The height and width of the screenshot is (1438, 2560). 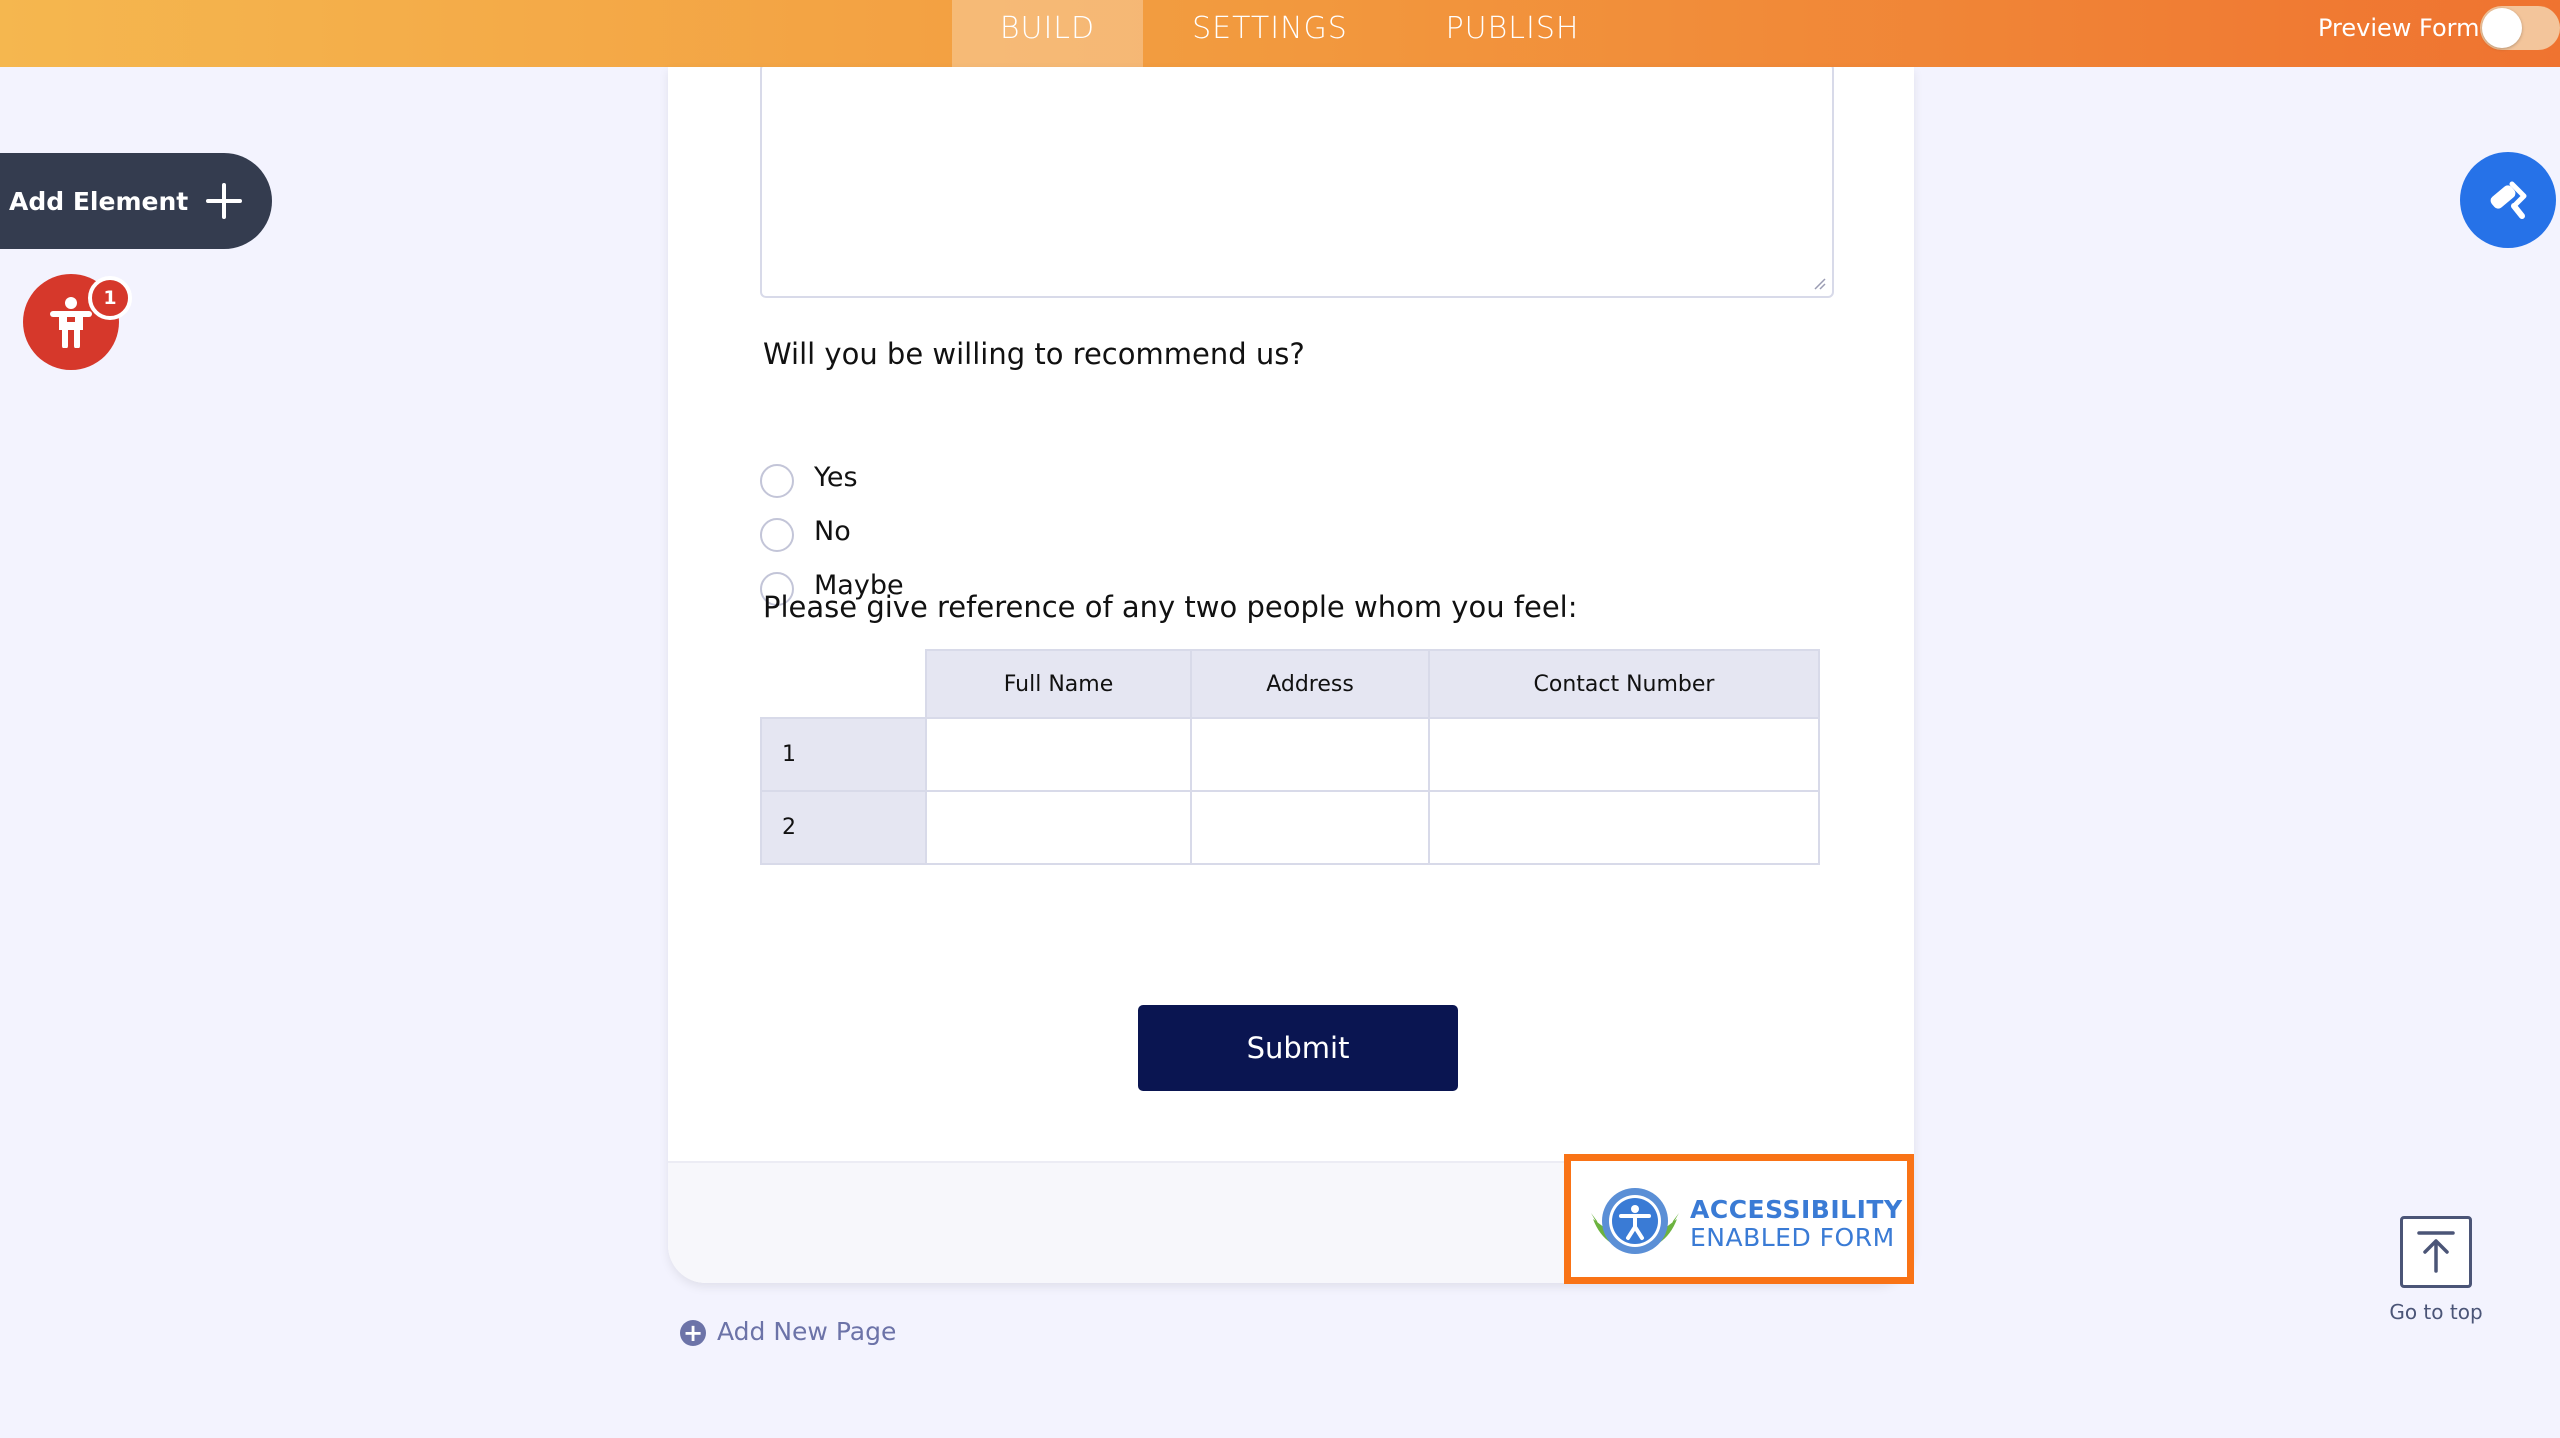 I want to click on matrix-row-header: 1, so click(x=843, y=754).